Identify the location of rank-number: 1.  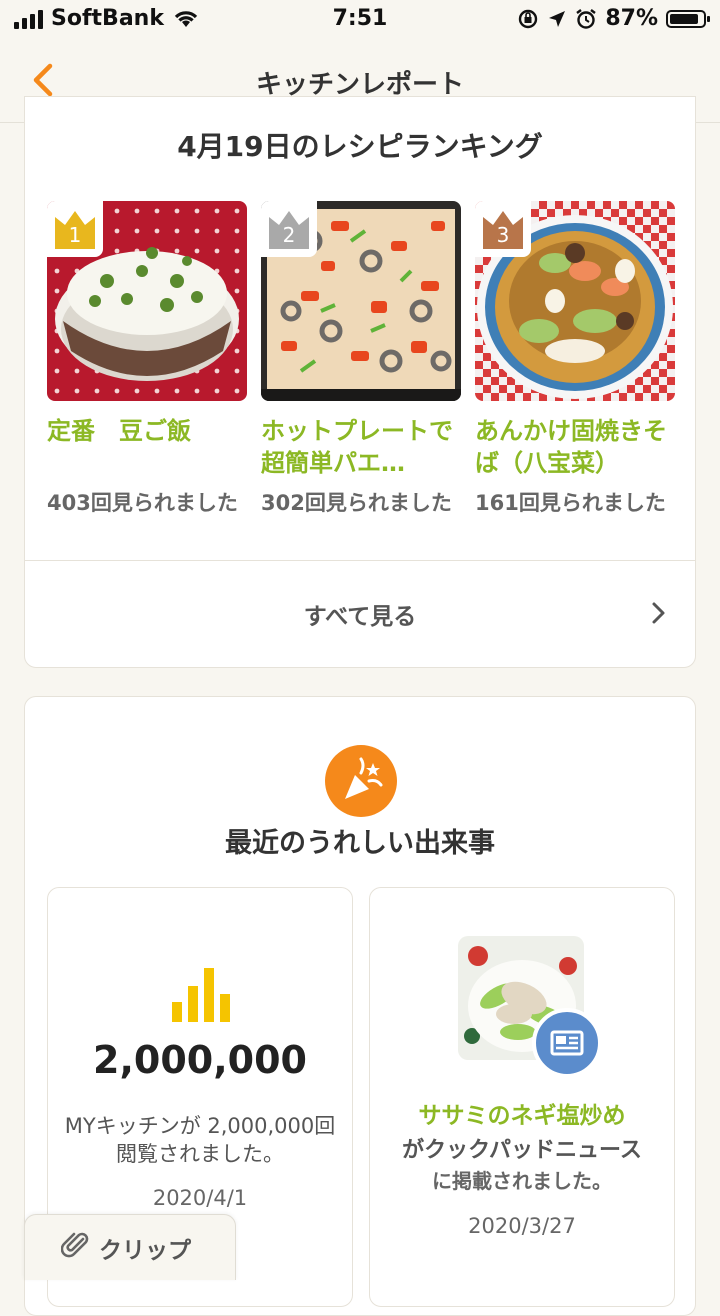
(75, 235).